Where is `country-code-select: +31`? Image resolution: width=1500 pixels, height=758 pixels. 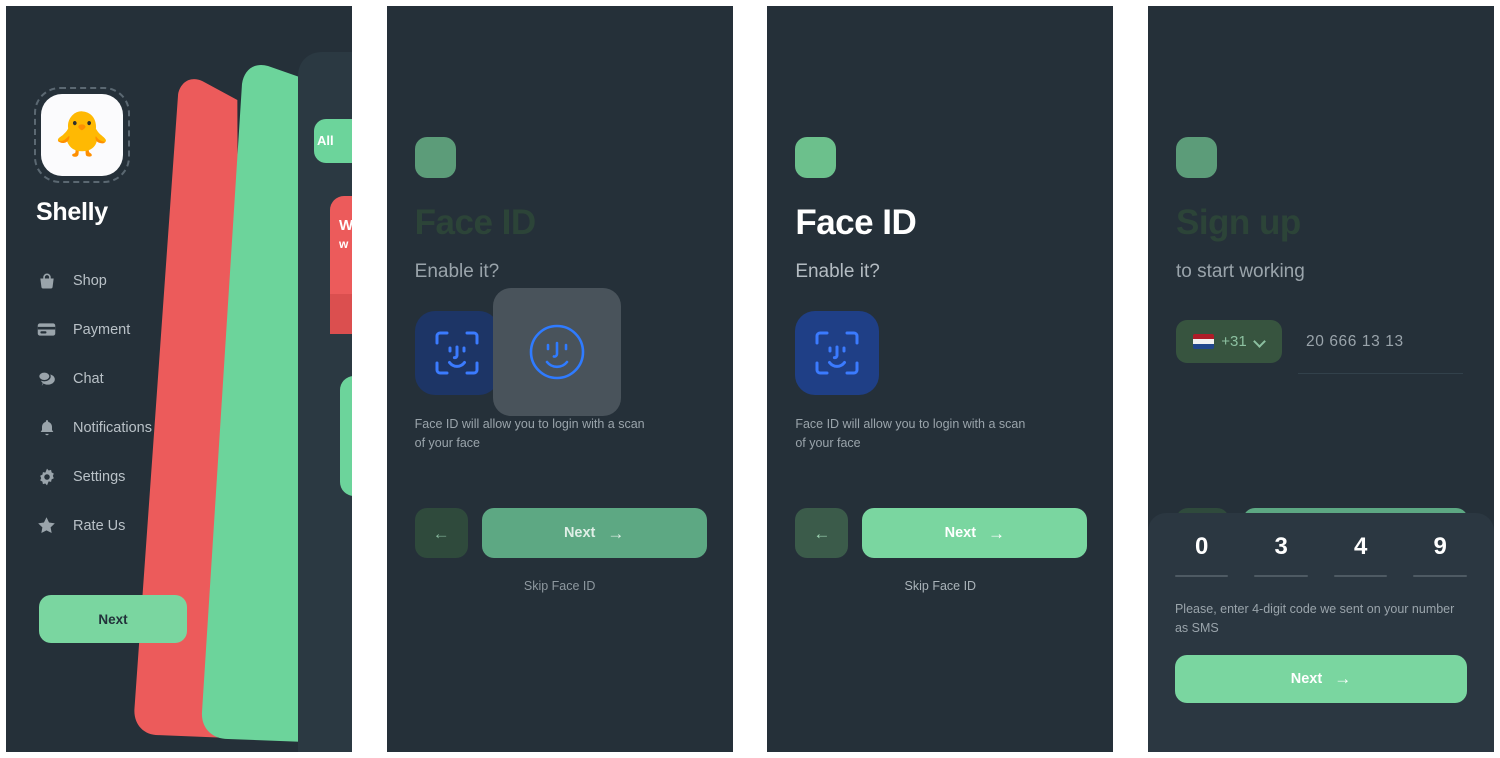 country-code-select: +31 is located at coordinates (1228, 341).